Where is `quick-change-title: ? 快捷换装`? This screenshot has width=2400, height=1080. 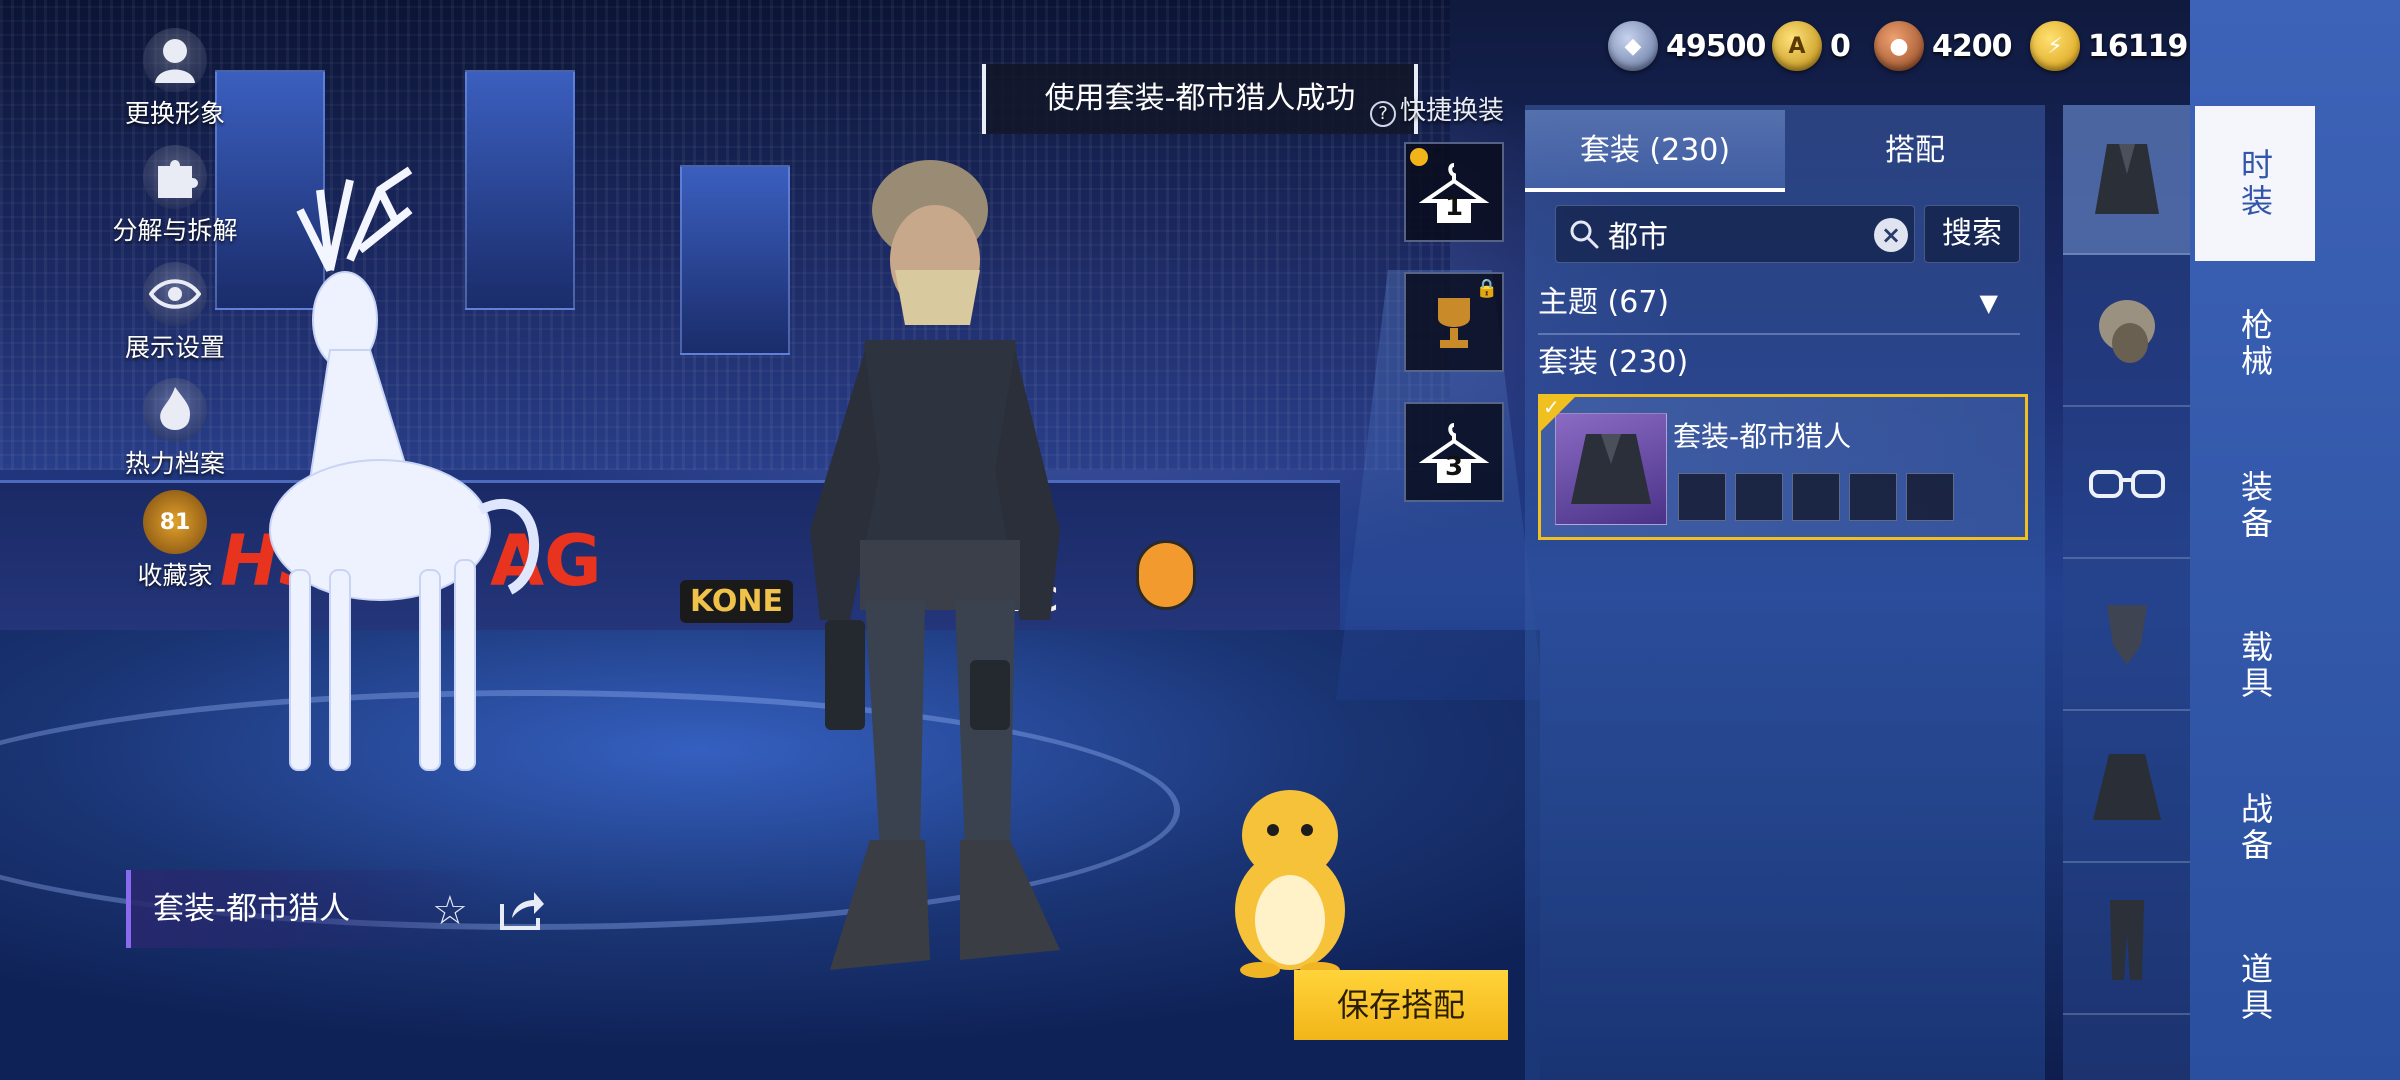
quick-change-title: ? 快捷换装 is located at coordinates (1437, 108).